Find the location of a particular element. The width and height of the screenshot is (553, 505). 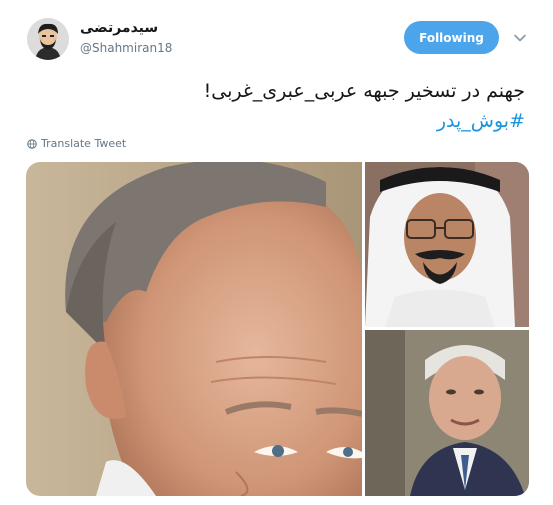

tweet-text-line: جهنم در تسخیر جبهه عربی_عبری_غربی! is located at coordinates (364, 91).